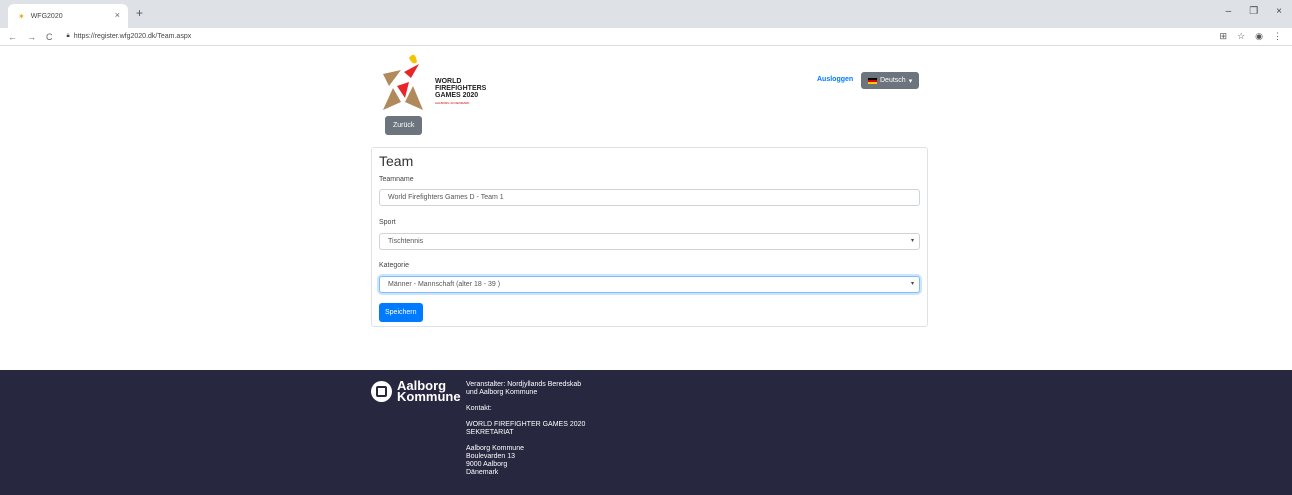  I want to click on logout-link: Ausloggen, so click(835, 79).